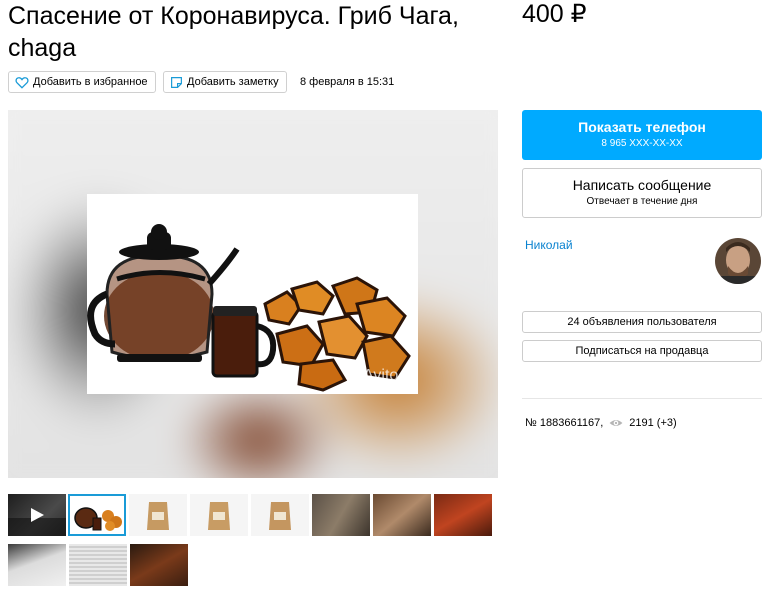 This screenshot has width=770, height=594. I want to click on divider, so click(642, 398).